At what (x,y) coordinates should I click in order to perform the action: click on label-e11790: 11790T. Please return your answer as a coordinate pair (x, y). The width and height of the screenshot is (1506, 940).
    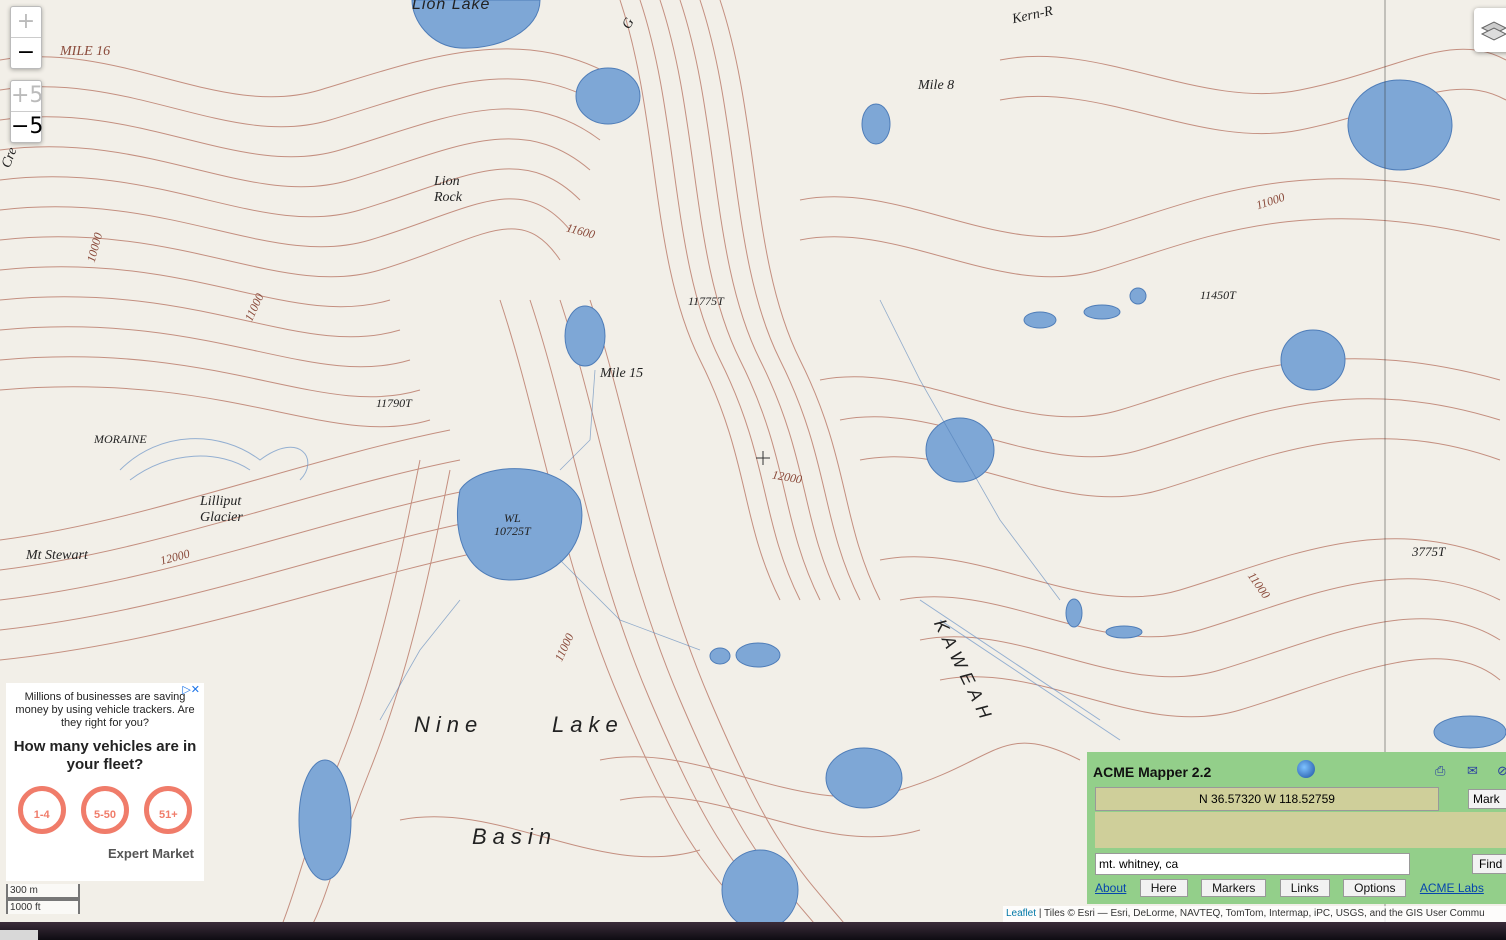
    Looking at the image, I should click on (394, 403).